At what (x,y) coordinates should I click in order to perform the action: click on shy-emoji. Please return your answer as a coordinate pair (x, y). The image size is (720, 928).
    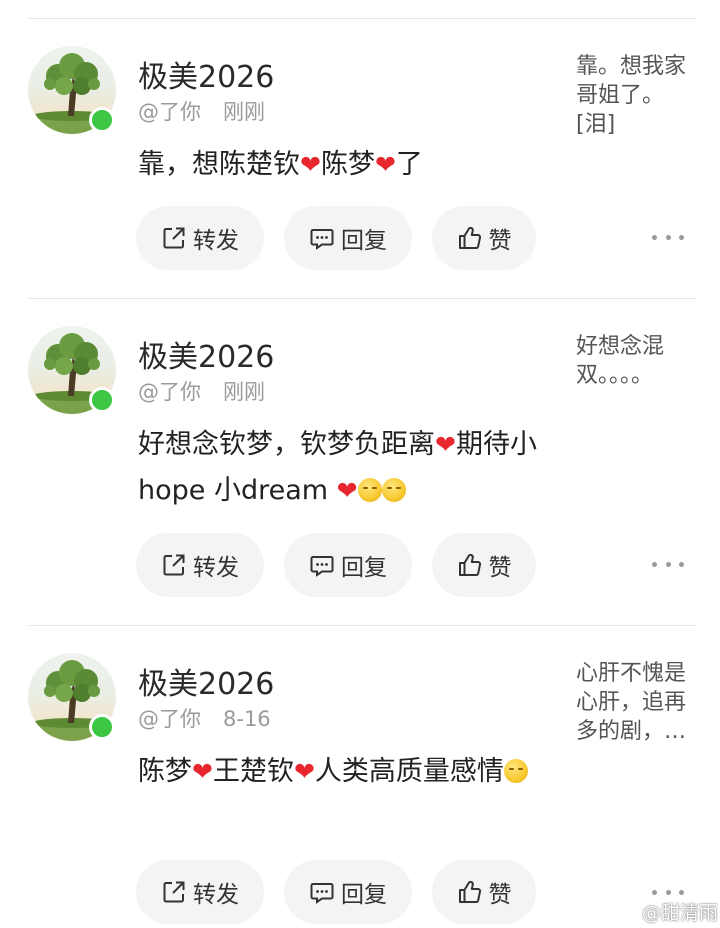
    Looking at the image, I should click on (369, 490).